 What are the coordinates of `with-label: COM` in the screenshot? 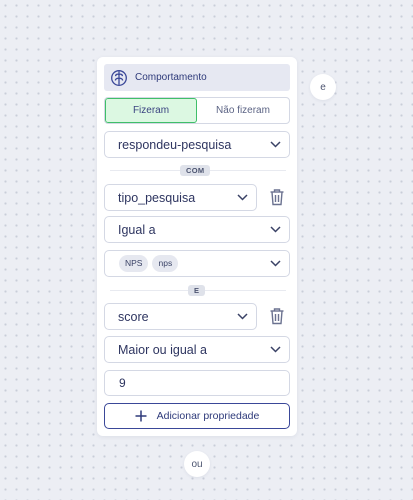 It's located at (195, 170).